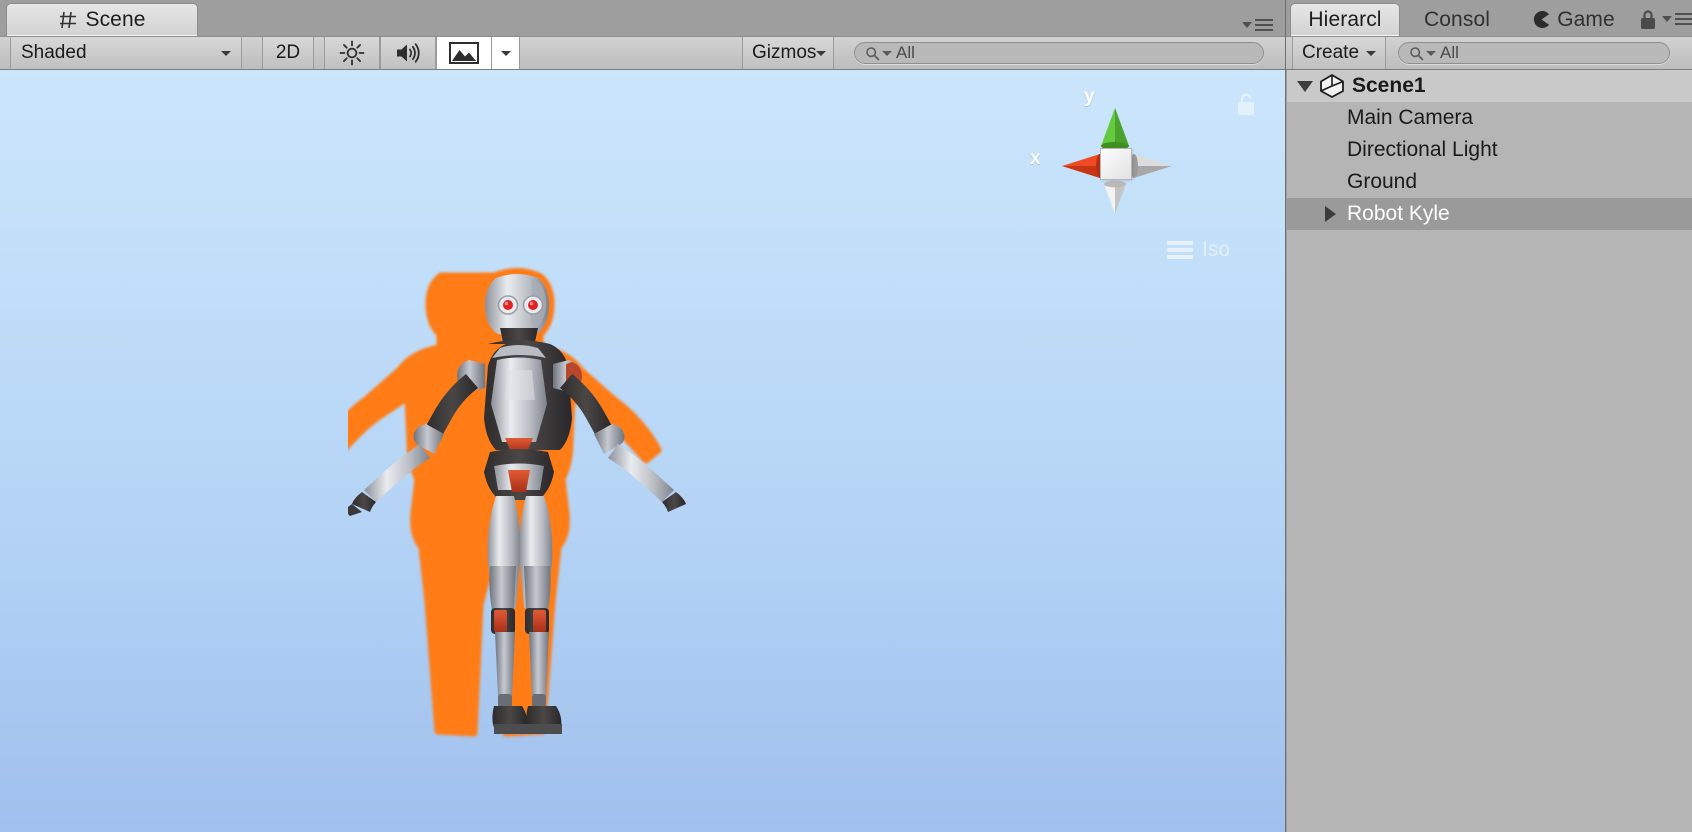 The image size is (1692, 832). Describe the element at coordinates (1489, 214) in the screenshot. I see `hierarchy-row: Robot Kyle` at that location.